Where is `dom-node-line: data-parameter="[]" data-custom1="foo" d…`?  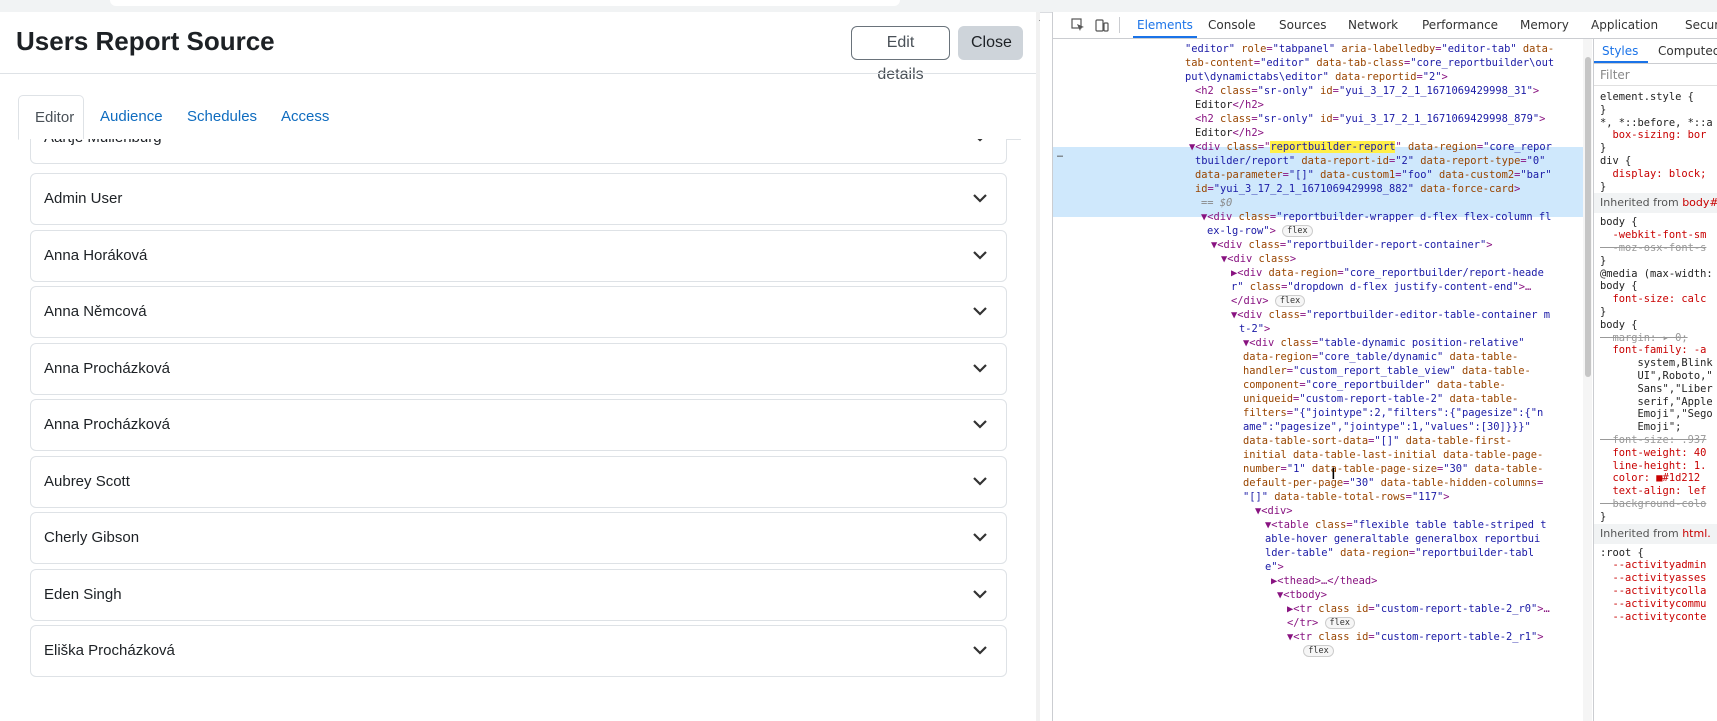 dom-node-line: data-parameter="[]" data-custom1="foo" d… is located at coordinates (1322, 175).